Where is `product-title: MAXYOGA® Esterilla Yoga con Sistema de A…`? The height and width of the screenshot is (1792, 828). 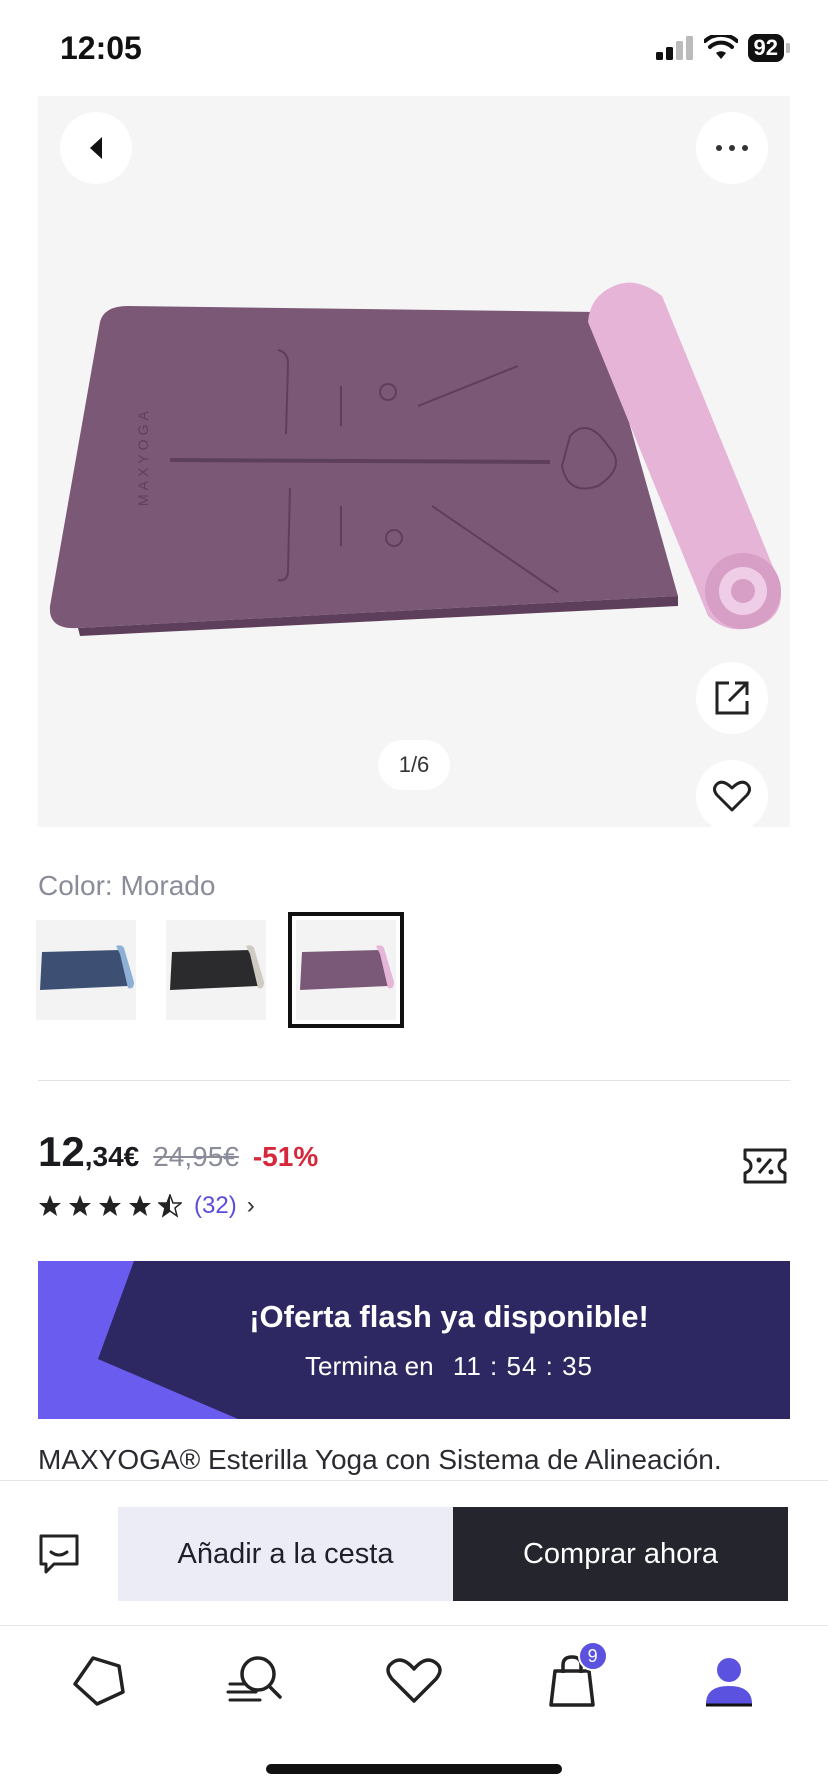 product-title: MAXYOGA® Esterilla Yoga con Sistema de A… is located at coordinates (380, 1459).